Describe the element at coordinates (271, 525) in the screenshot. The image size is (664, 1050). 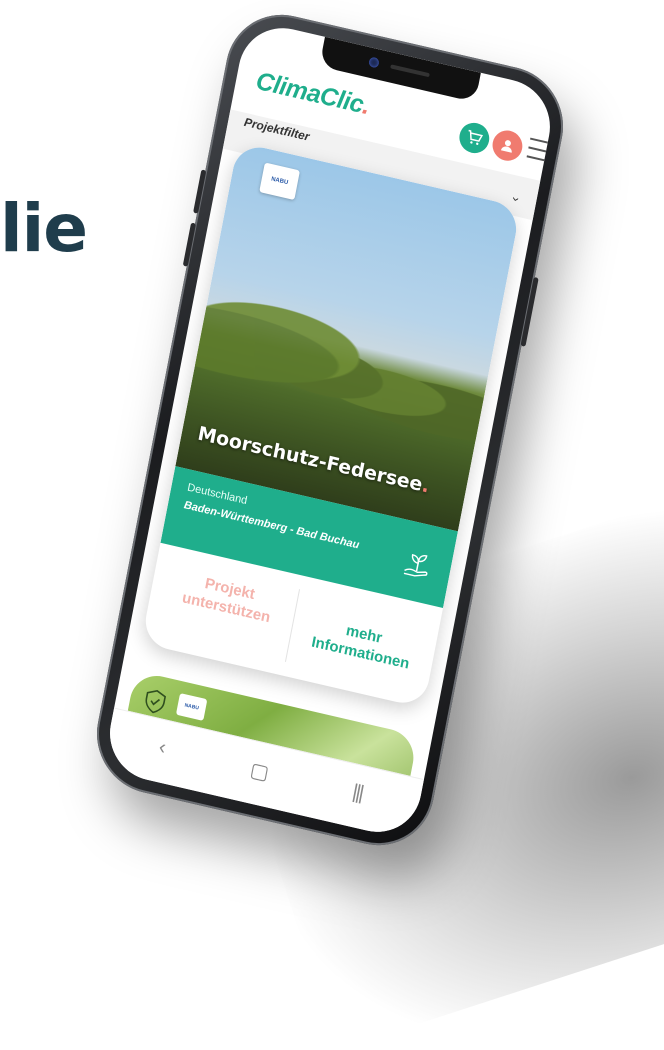
I see `project-region: Baden-Württemberg - Bad Buchau` at that location.